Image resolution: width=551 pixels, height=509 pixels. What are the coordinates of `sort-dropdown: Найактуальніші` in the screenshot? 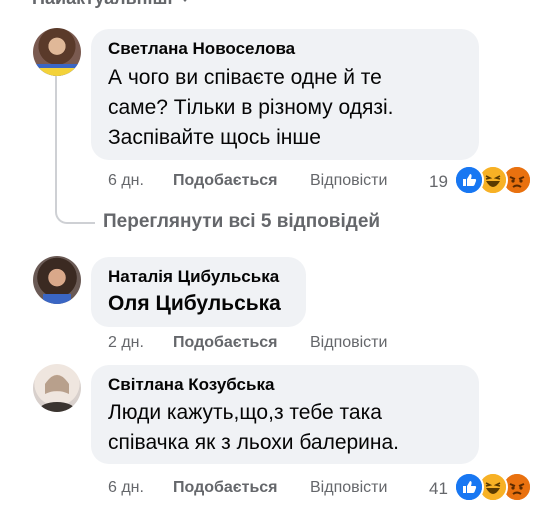 It's located at (111, 4).